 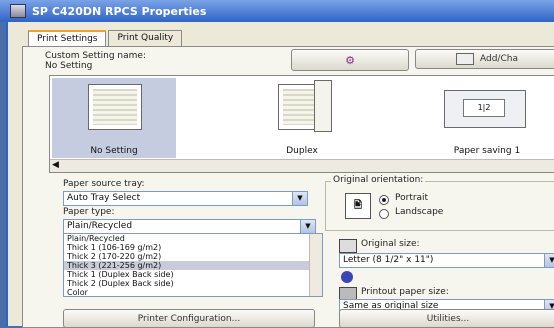 I want to click on preset-paper-saving-label: Paper saving 1, so click(x=487, y=151).